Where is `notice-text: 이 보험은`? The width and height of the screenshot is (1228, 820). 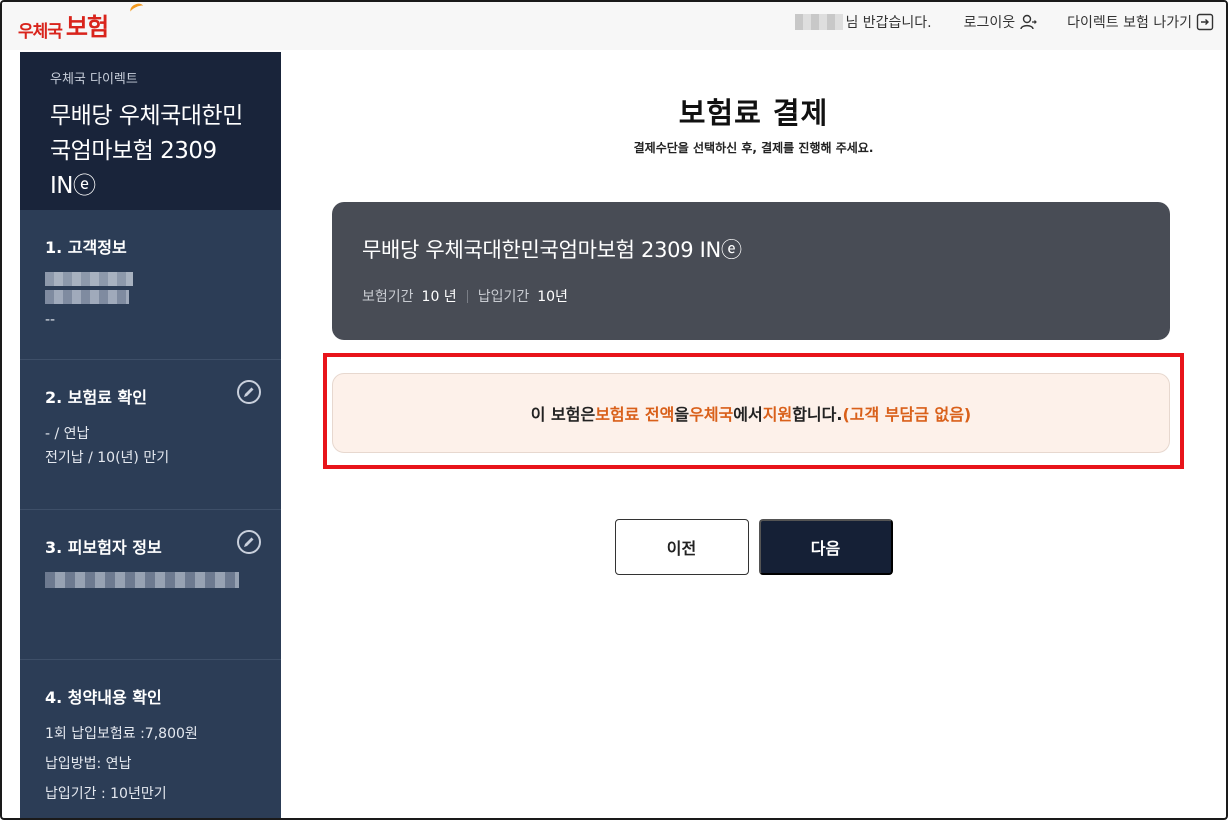 notice-text: 이 보험은 is located at coordinates (563, 414).